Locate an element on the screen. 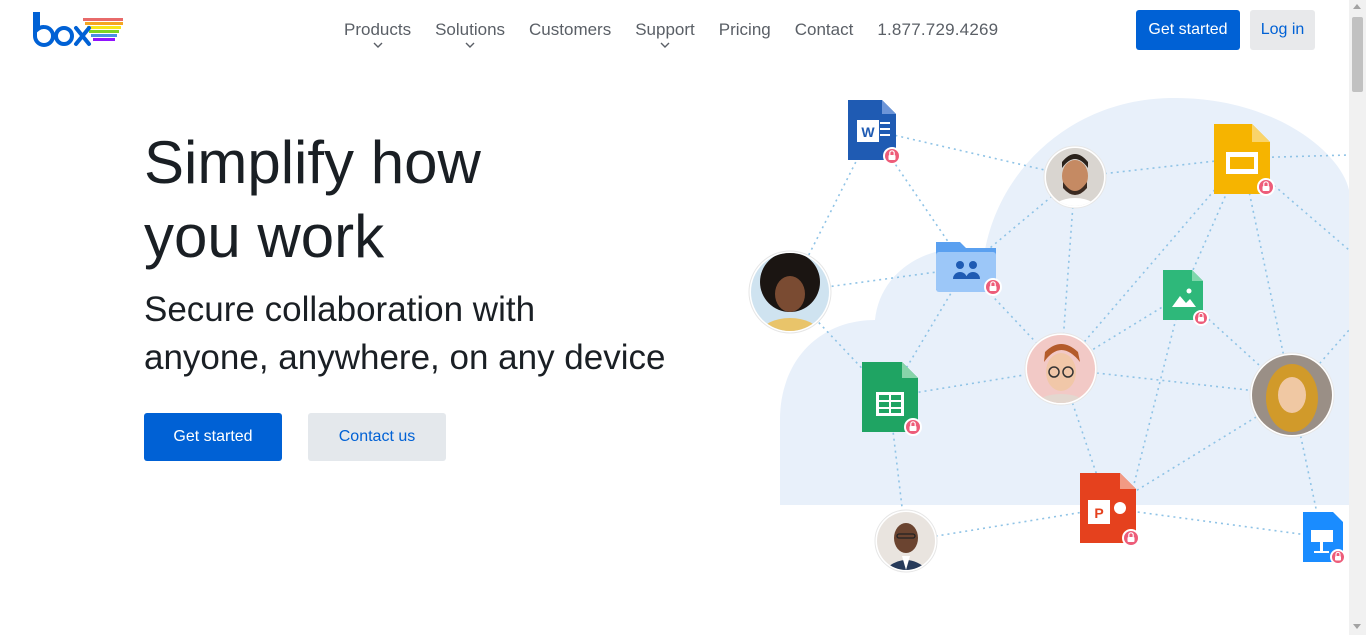  nav-support: Support is located at coordinates (665, 33).